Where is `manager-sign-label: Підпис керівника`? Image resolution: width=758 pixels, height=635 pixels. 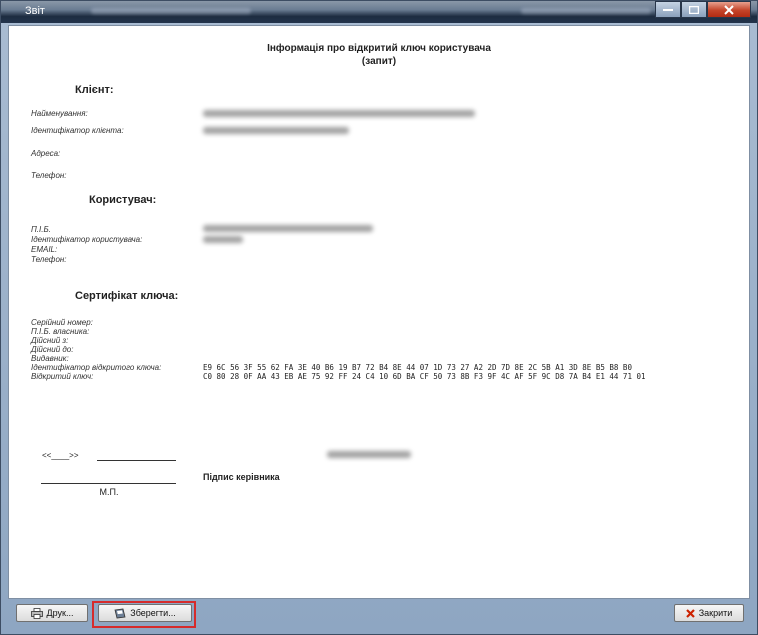
manager-sign-label: Підпис керівника is located at coordinates (241, 477).